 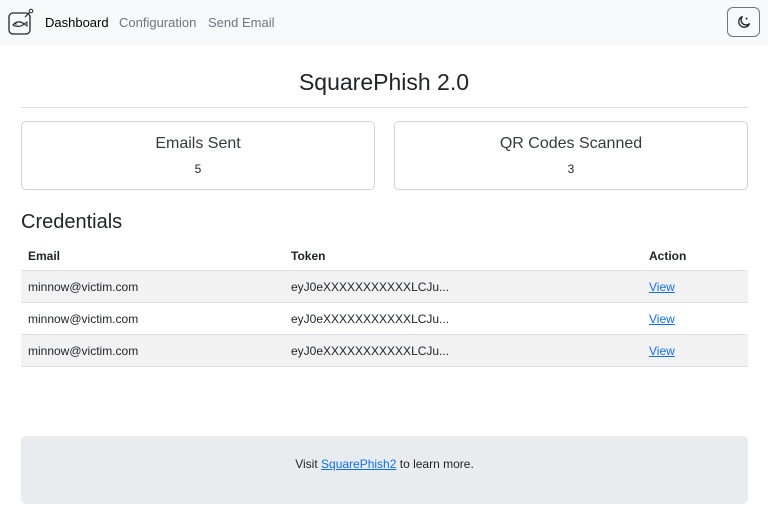 What do you see at coordinates (668, 256) in the screenshot?
I see `column-header-action: Action` at bounding box center [668, 256].